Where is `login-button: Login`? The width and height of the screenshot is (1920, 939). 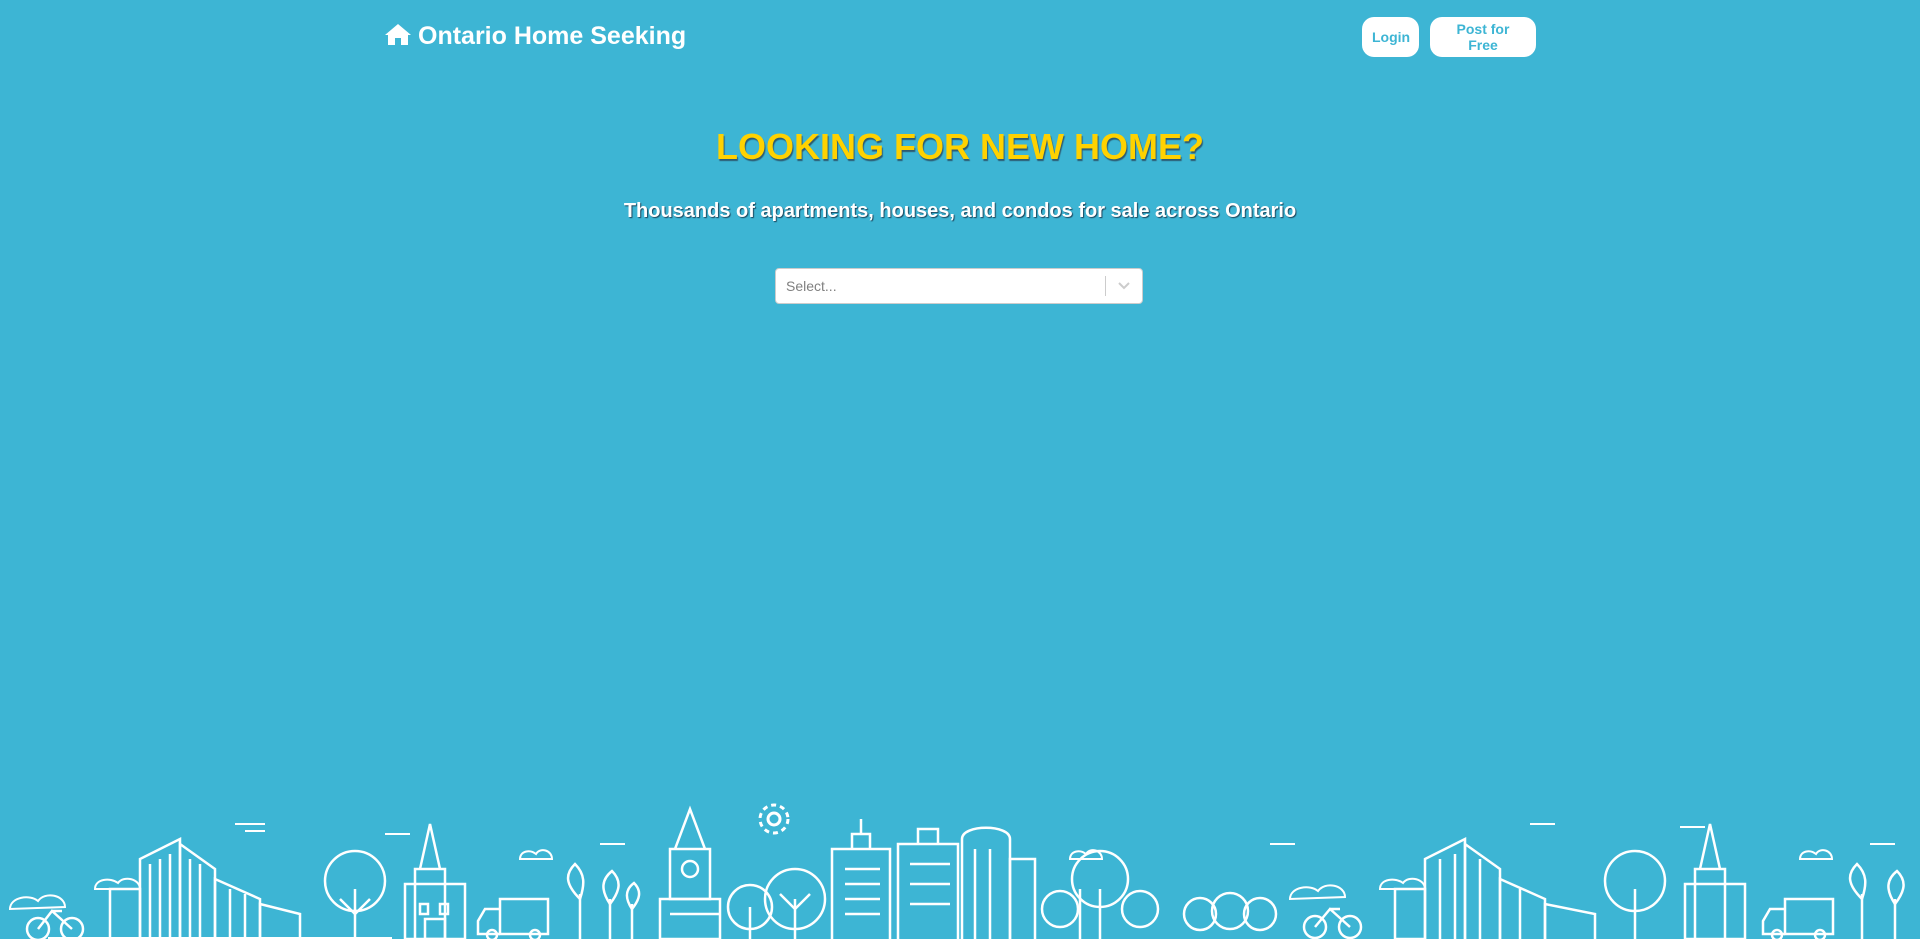 login-button: Login is located at coordinates (1390, 37).